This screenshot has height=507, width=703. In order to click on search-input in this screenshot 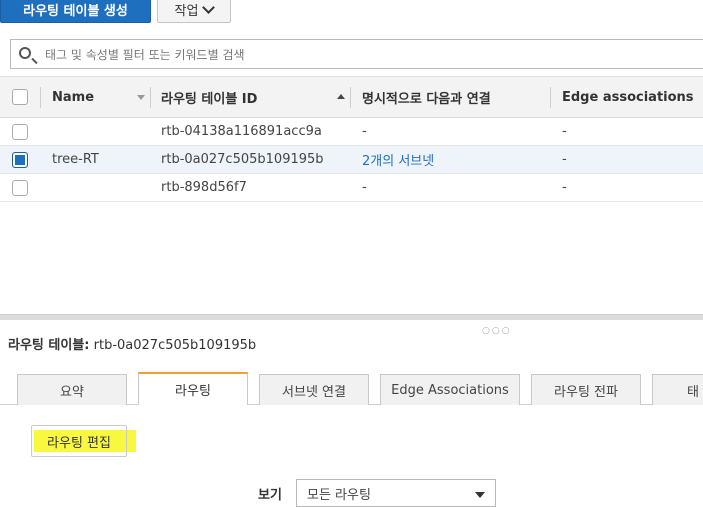, I will do `click(345, 55)`.